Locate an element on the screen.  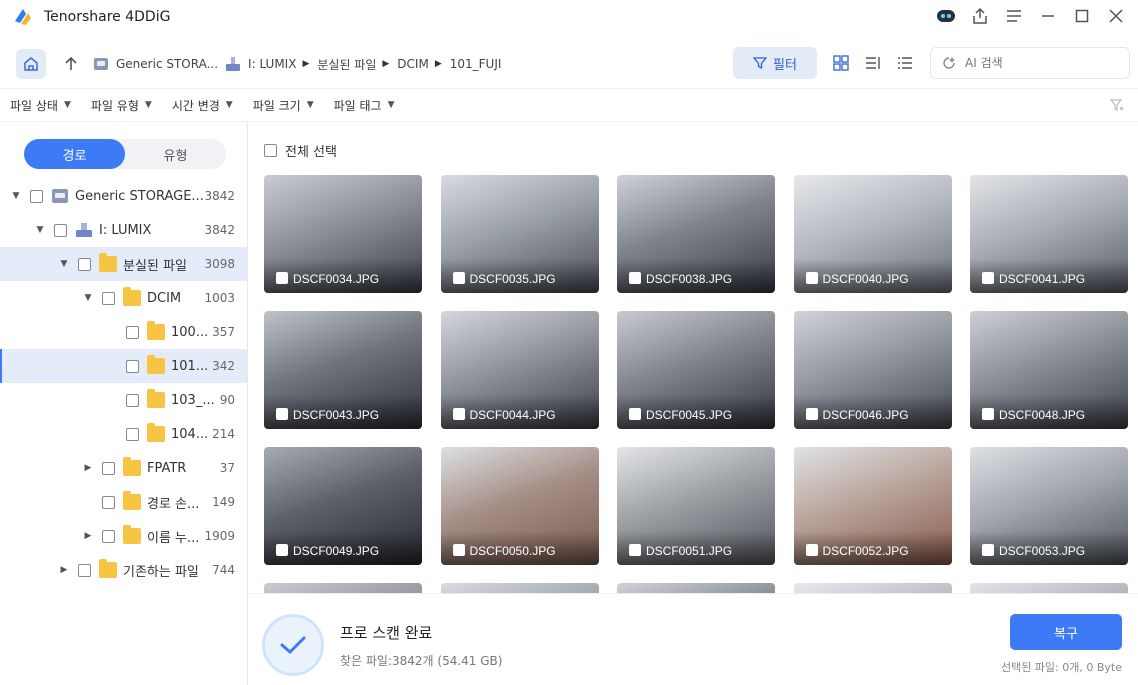
file-thumbnail: DSCF0041.JPG is located at coordinates (1049, 234).